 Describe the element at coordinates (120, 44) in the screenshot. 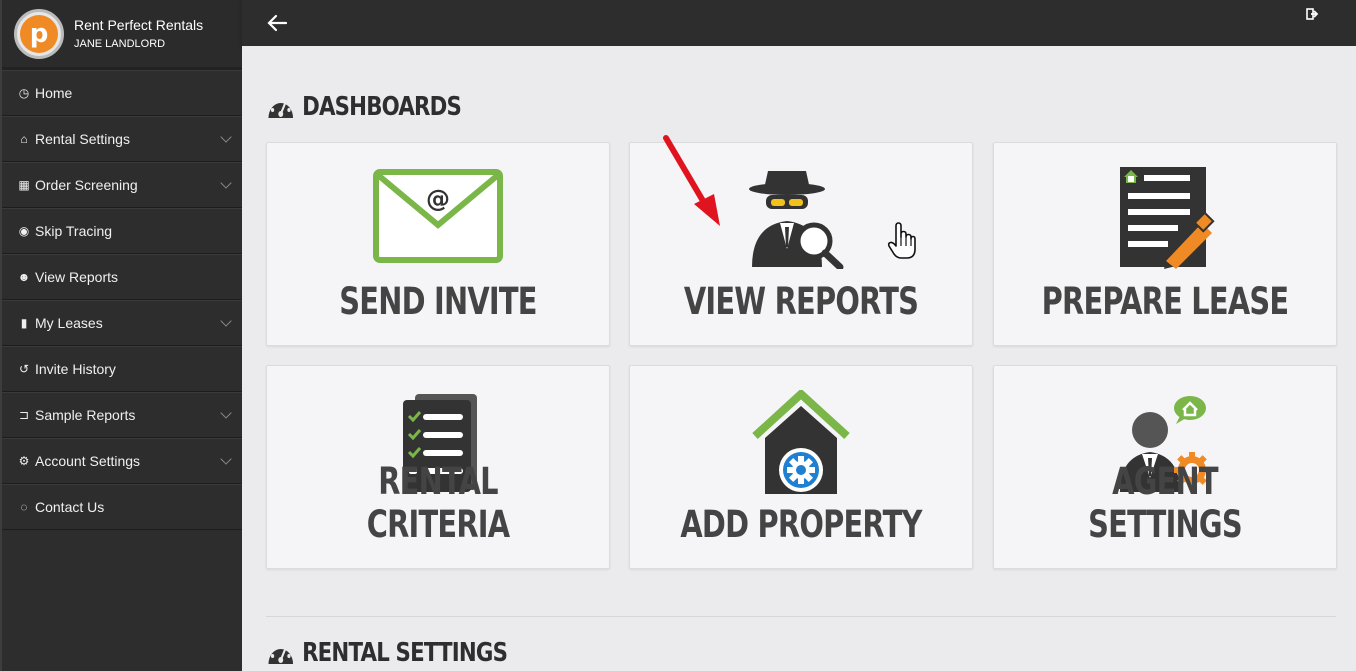

I see `user-name: JANE LANDLORD` at that location.